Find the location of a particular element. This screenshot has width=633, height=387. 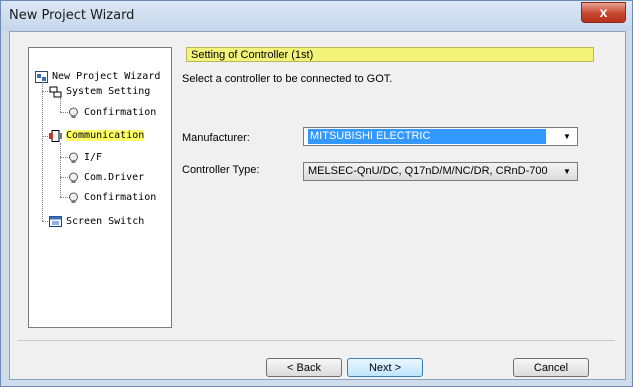

tree-item-confirmation-2: Confirmation is located at coordinates (111, 197).